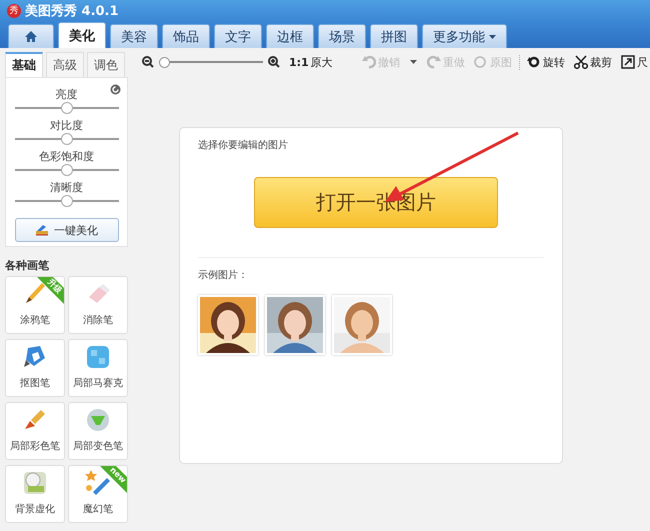 The image size is (650, 531). I want to click on brush-tool: 局部变色笔, so click(98, 431).